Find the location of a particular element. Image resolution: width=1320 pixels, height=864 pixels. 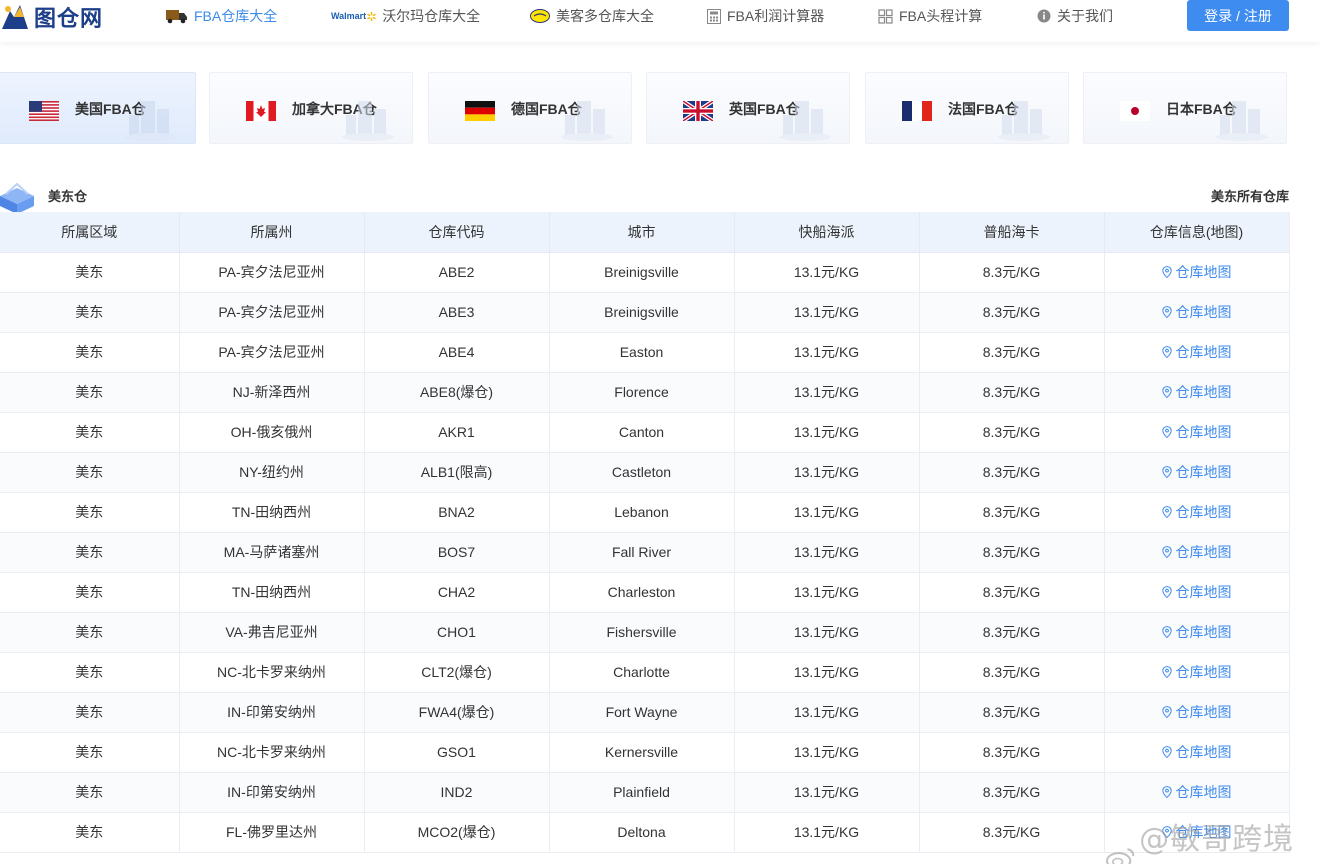

nav-fba-first-leg-calculator: FBA头程计算 is located at coordinates (930, 16).